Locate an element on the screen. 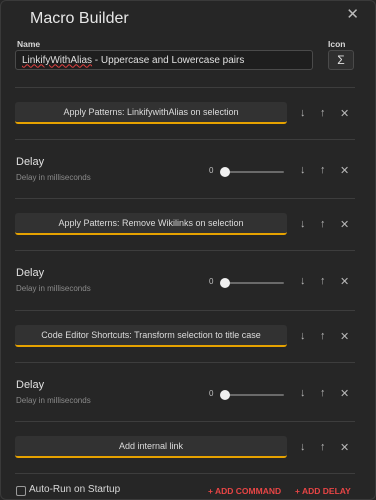 The image size is (376, 500). modal-title: Macro Builder is located at coordinates (79, 18).